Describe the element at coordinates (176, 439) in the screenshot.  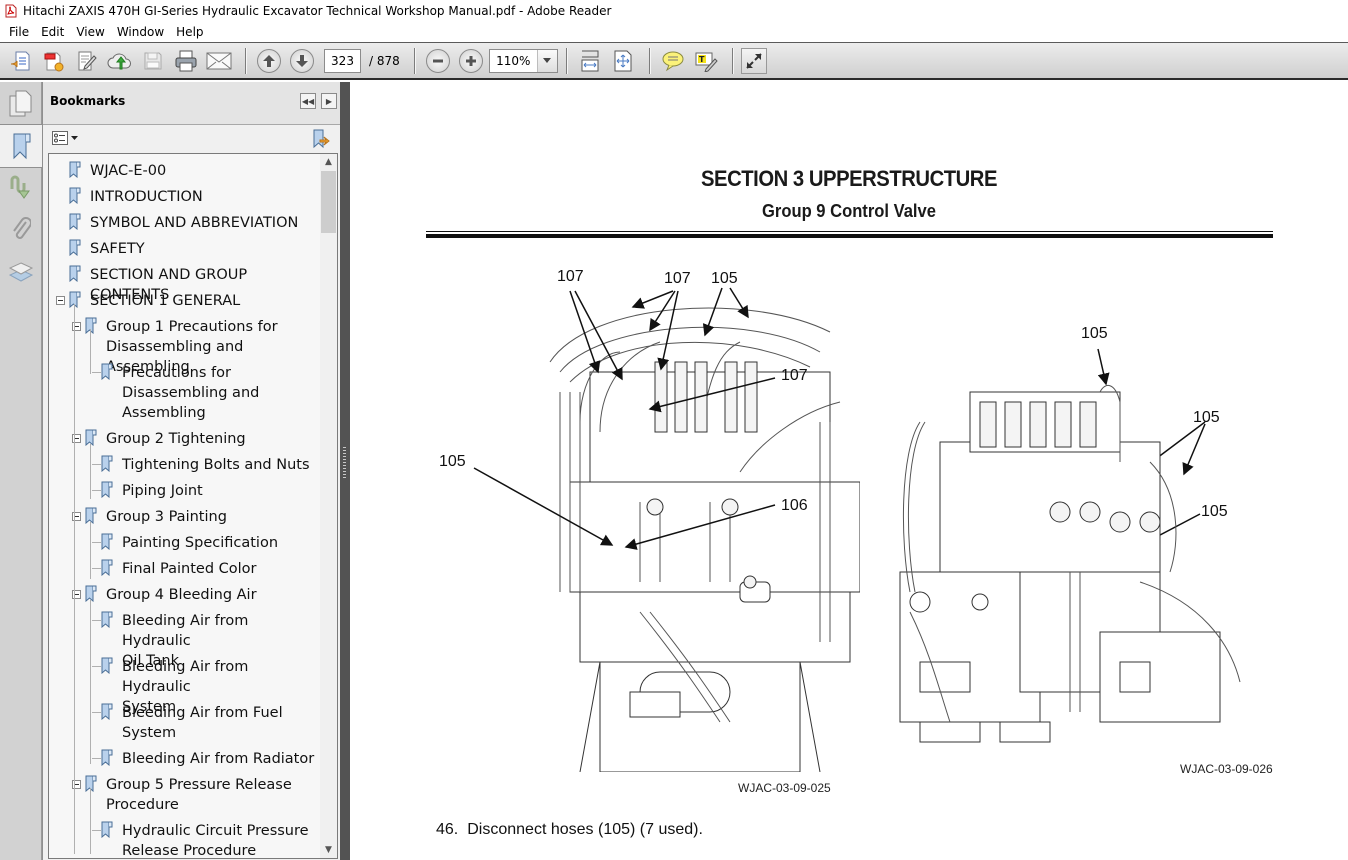
I see `bookmark-label: Group 2 Tightening` at that location.